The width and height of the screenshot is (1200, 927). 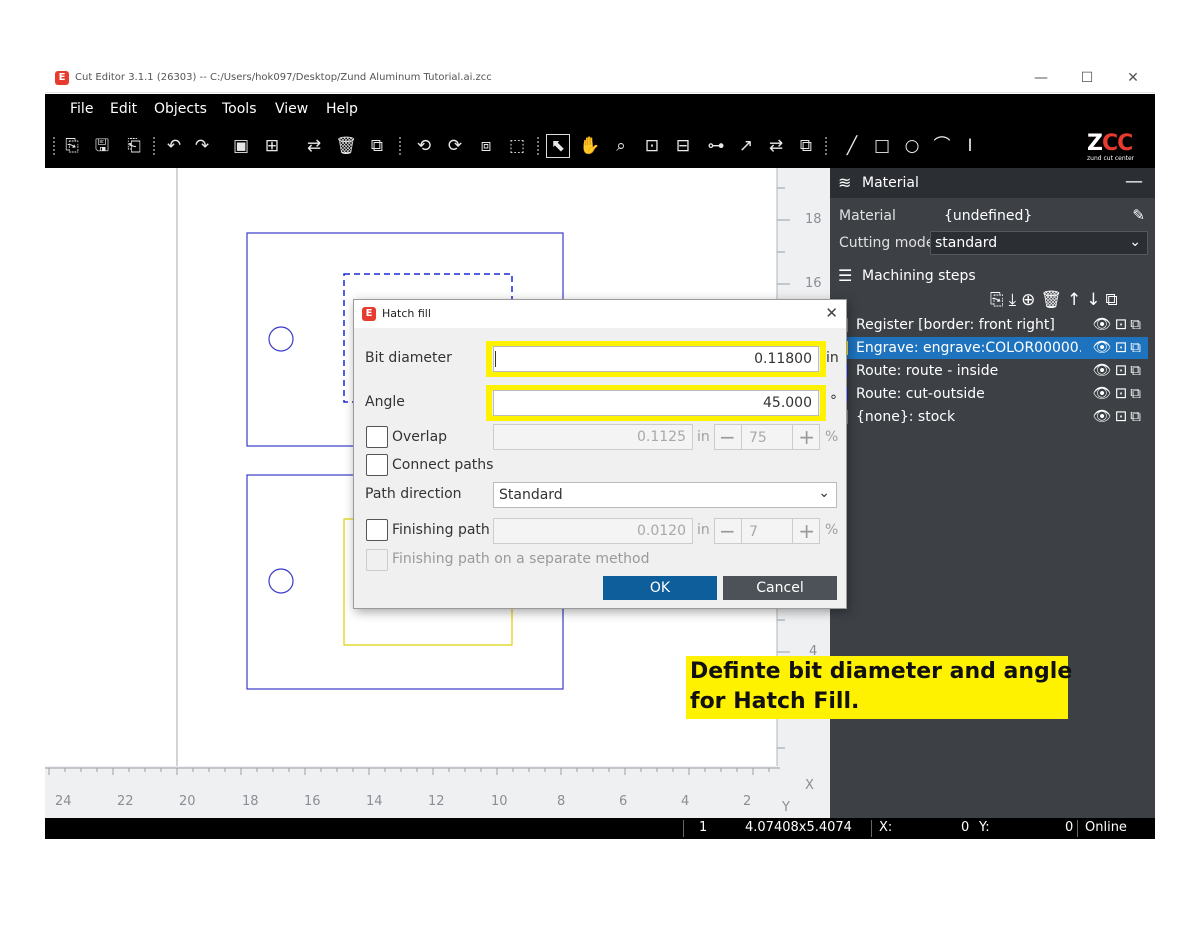 I want to click on status-y-value: 0, so click(x=1069, y=827).